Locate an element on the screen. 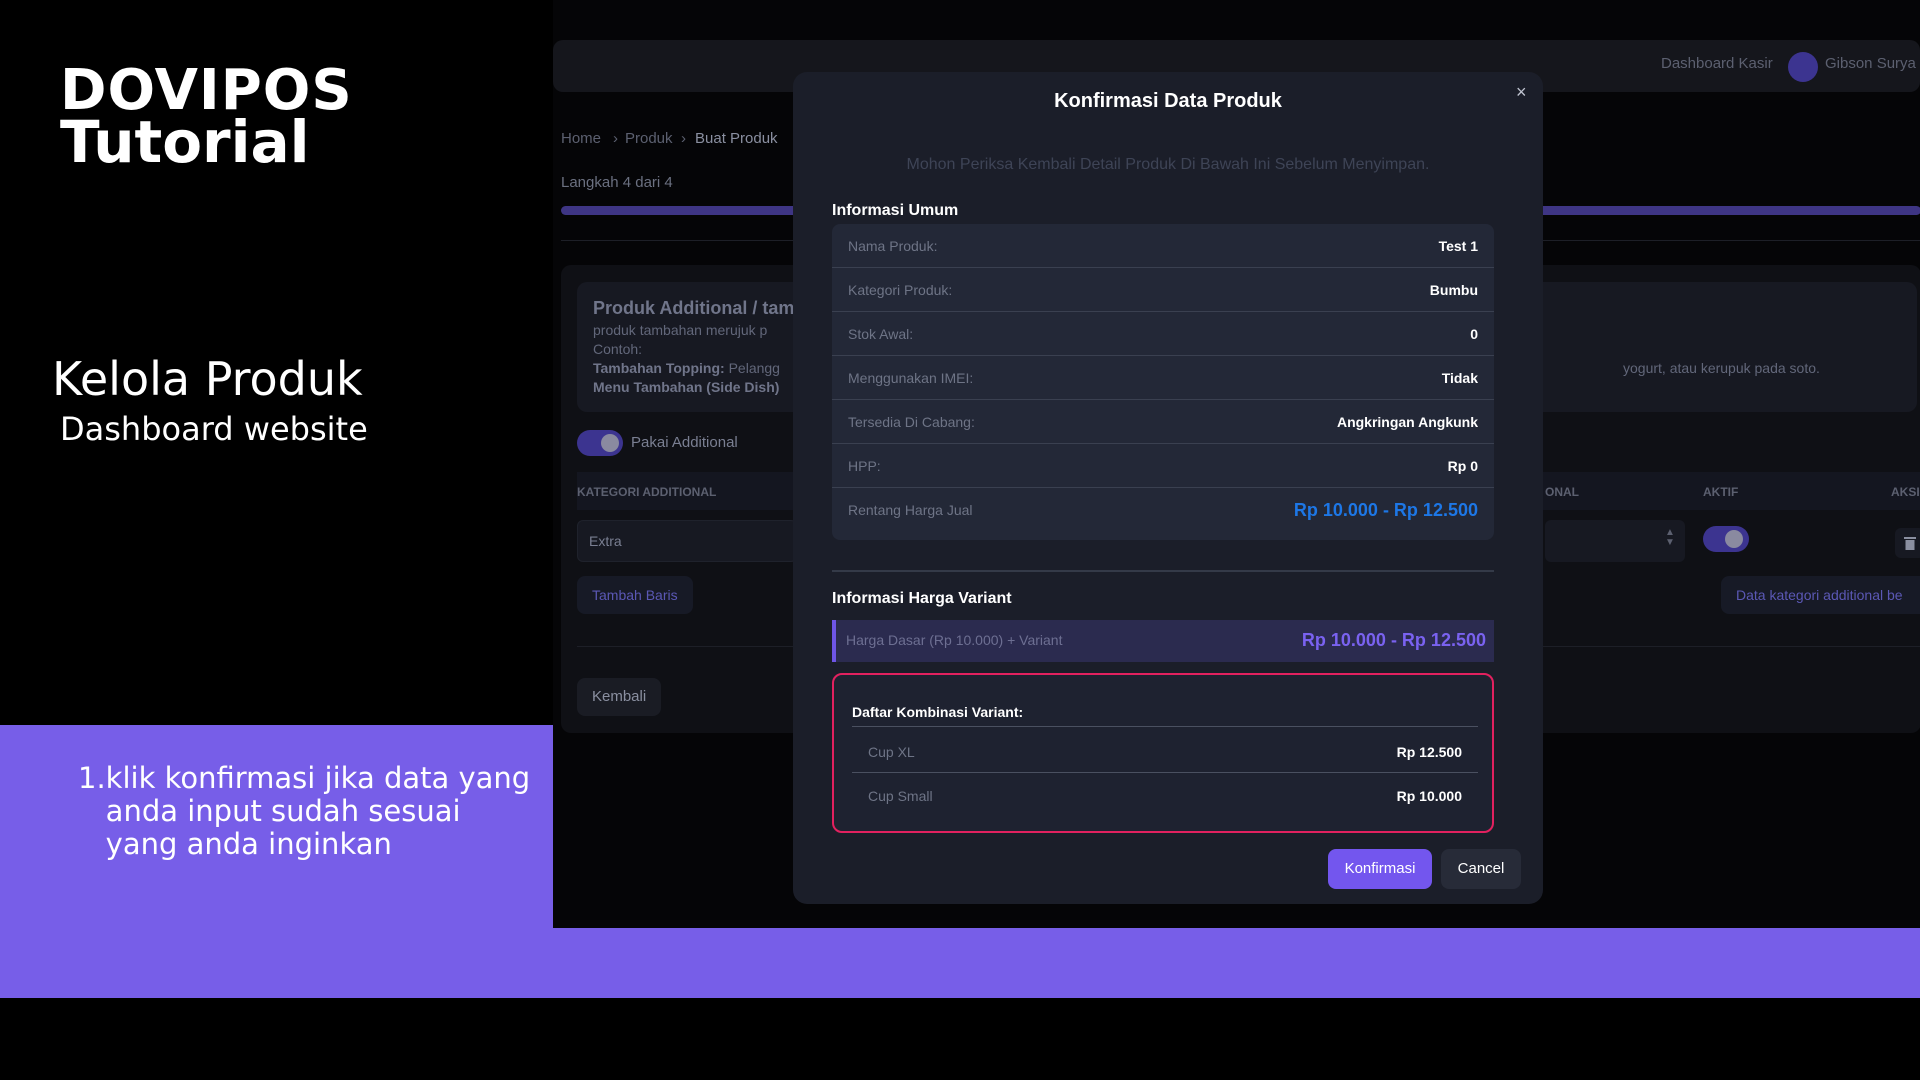 This screenshot has width=1920, height=1080. delete-row-button is located at coordinates (1907, 543).